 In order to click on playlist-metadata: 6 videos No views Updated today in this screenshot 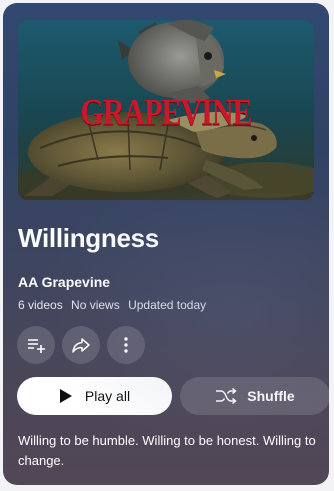, I will do `click(114, 305)`.